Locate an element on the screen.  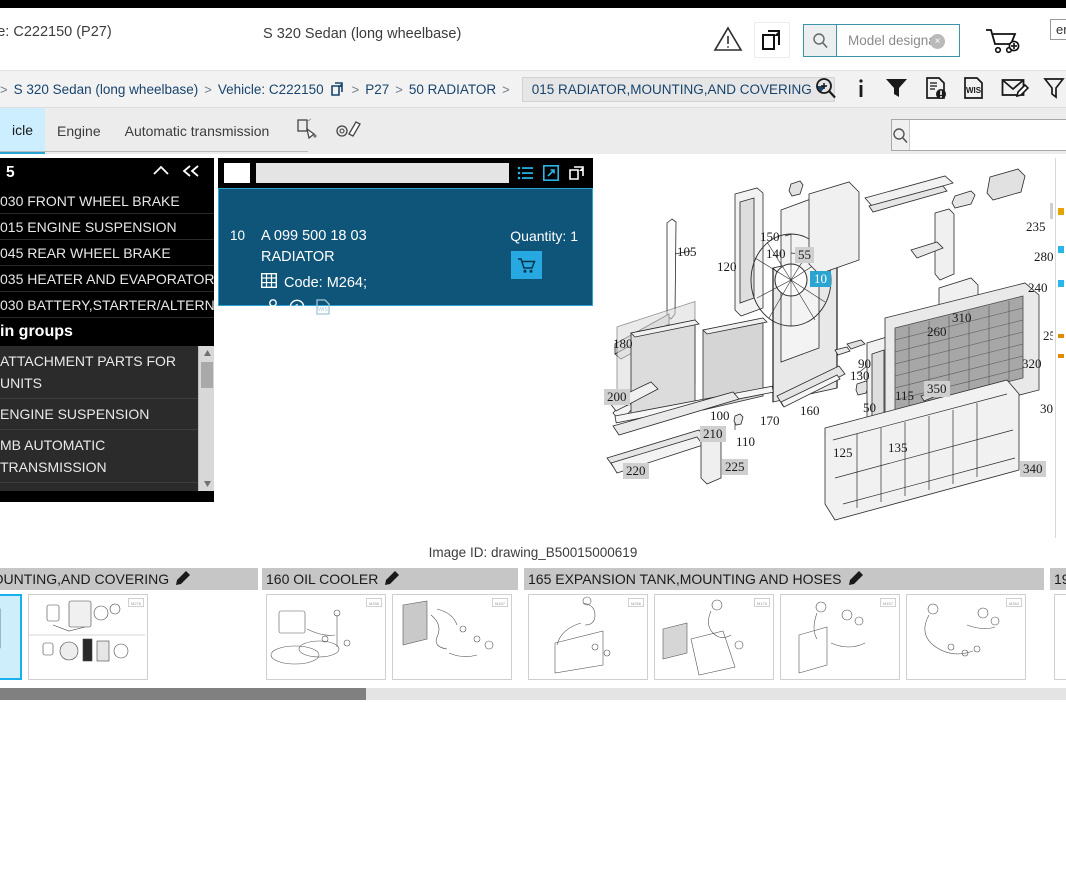
diagram-callout-210: 210 is located at coordinates (713, 434).